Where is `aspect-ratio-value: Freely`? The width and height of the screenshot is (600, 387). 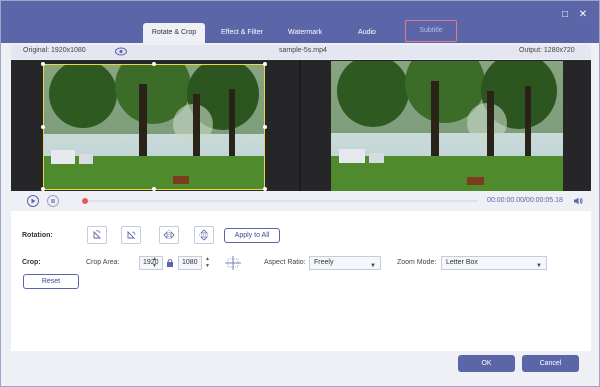
aspect-ratio-value: Freely is located at coordinates (324, 262).